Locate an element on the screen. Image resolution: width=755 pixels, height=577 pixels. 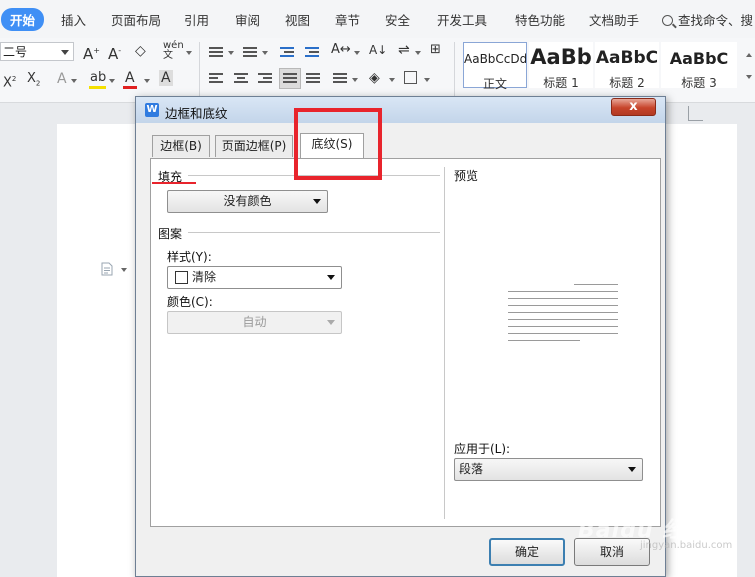
char-shading-icon: A is located at coordinates (166, 78).